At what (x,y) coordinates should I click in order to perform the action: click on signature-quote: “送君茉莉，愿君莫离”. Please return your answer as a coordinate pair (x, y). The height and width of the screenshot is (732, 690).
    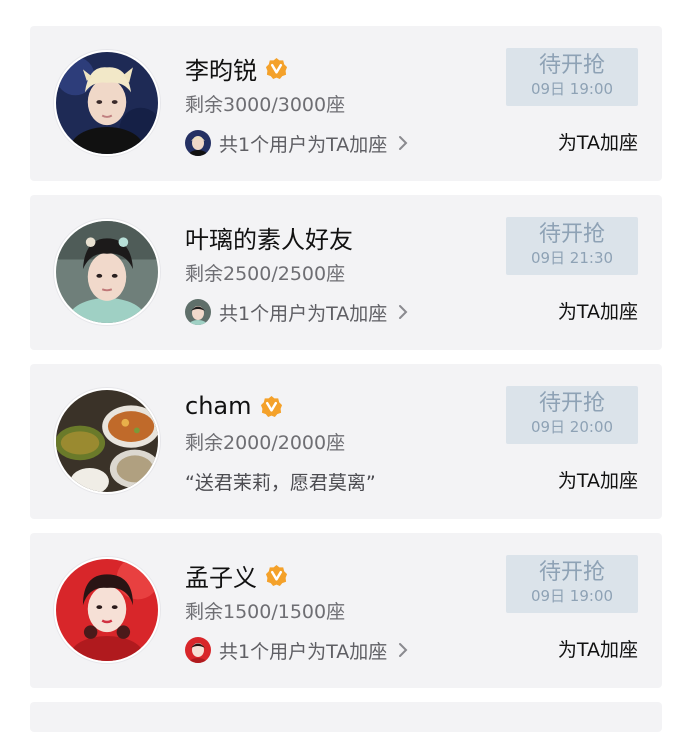
    Looking at the image, I should click on (280, 482).